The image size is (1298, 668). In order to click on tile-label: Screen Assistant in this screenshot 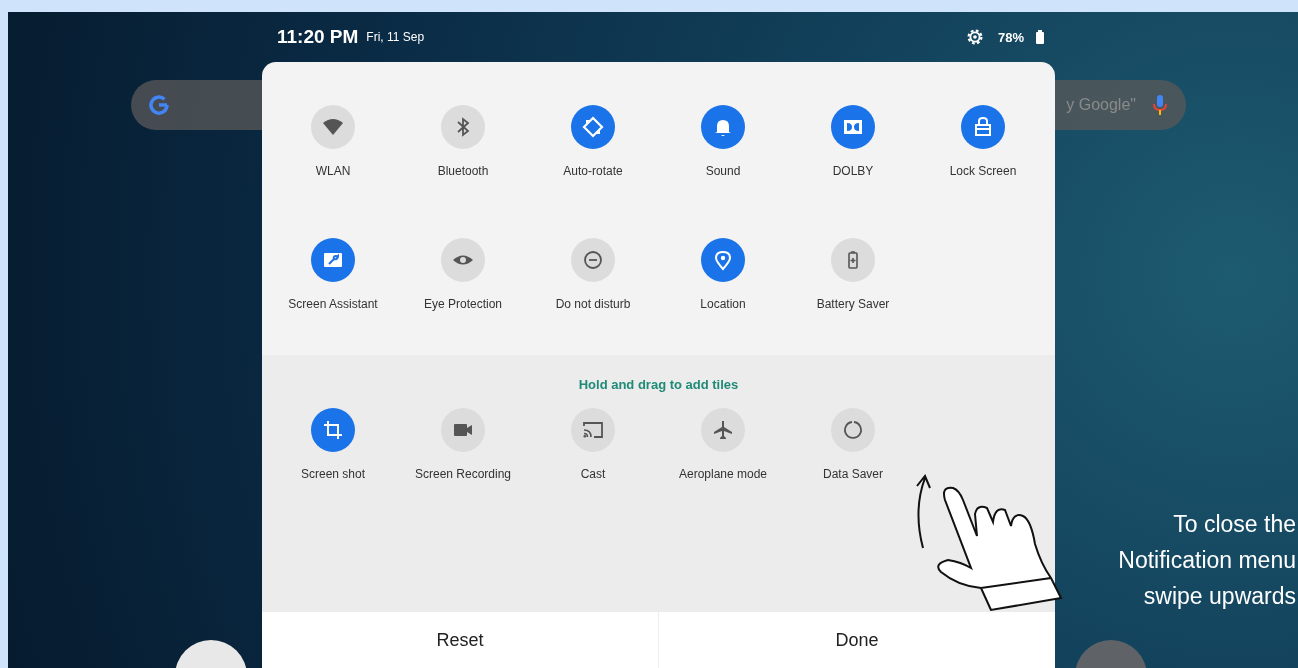, I will do `click(333, 304)`.